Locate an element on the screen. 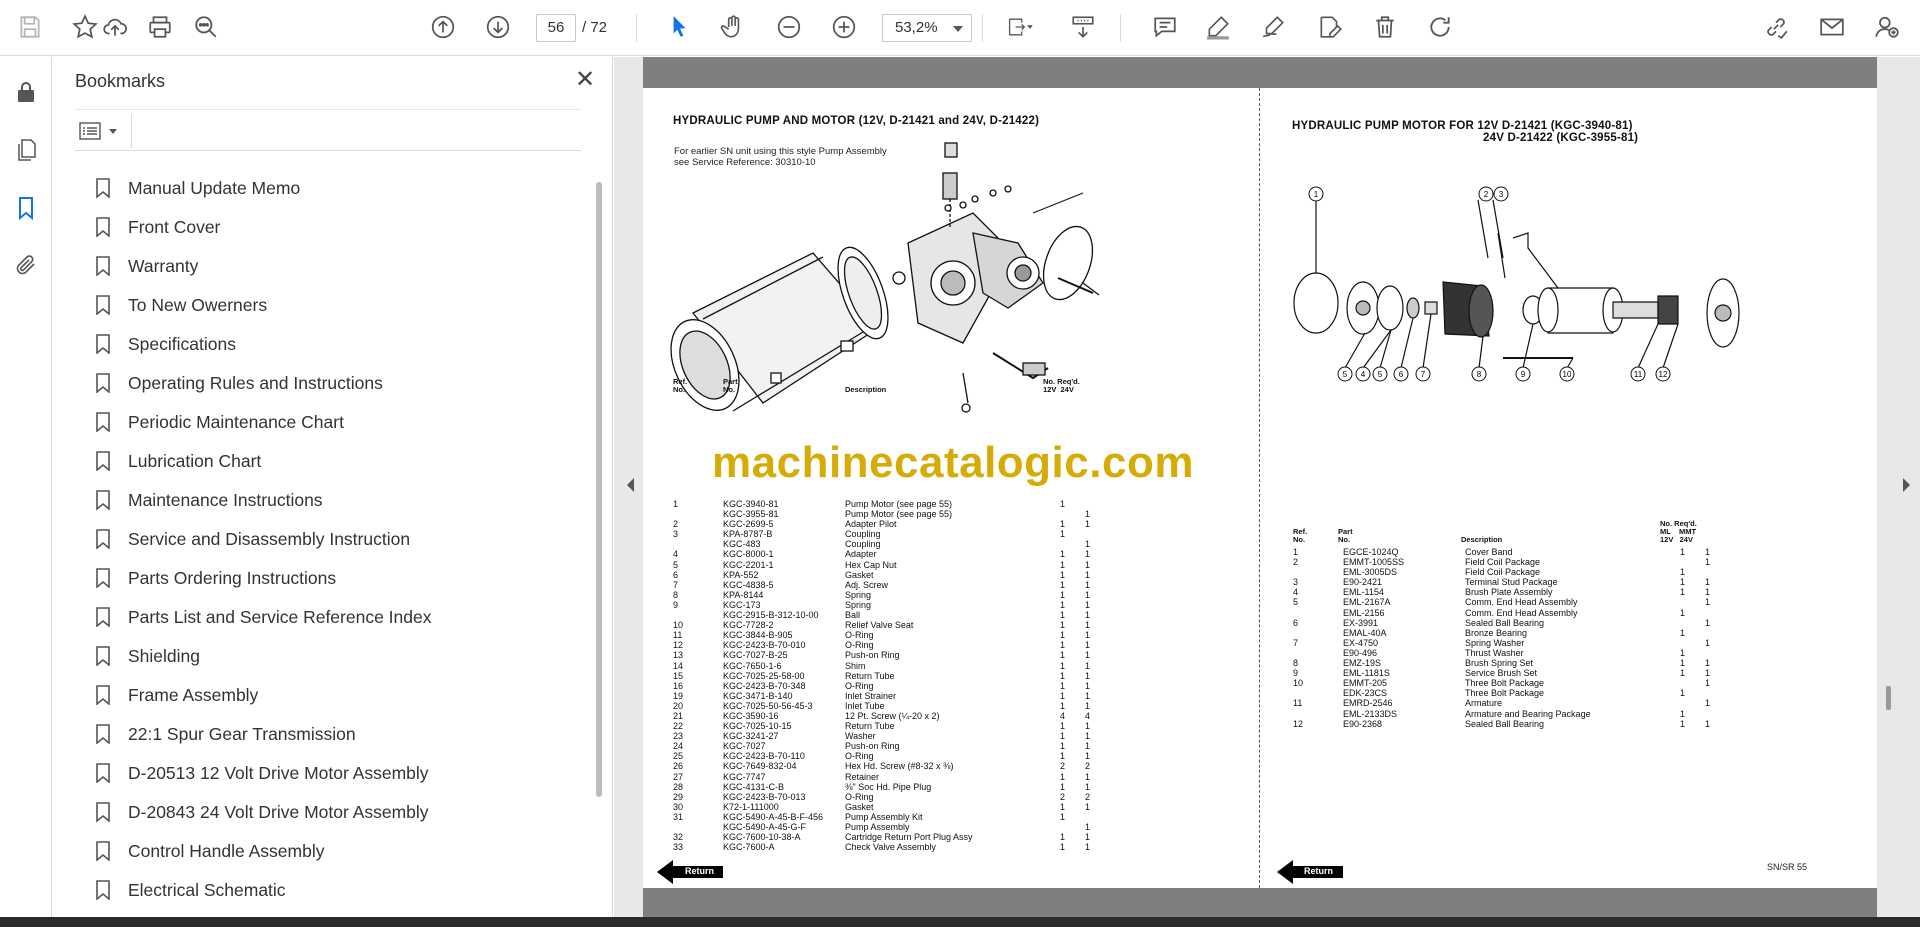  bookmark-options-button is located at coordinates (100, 131).